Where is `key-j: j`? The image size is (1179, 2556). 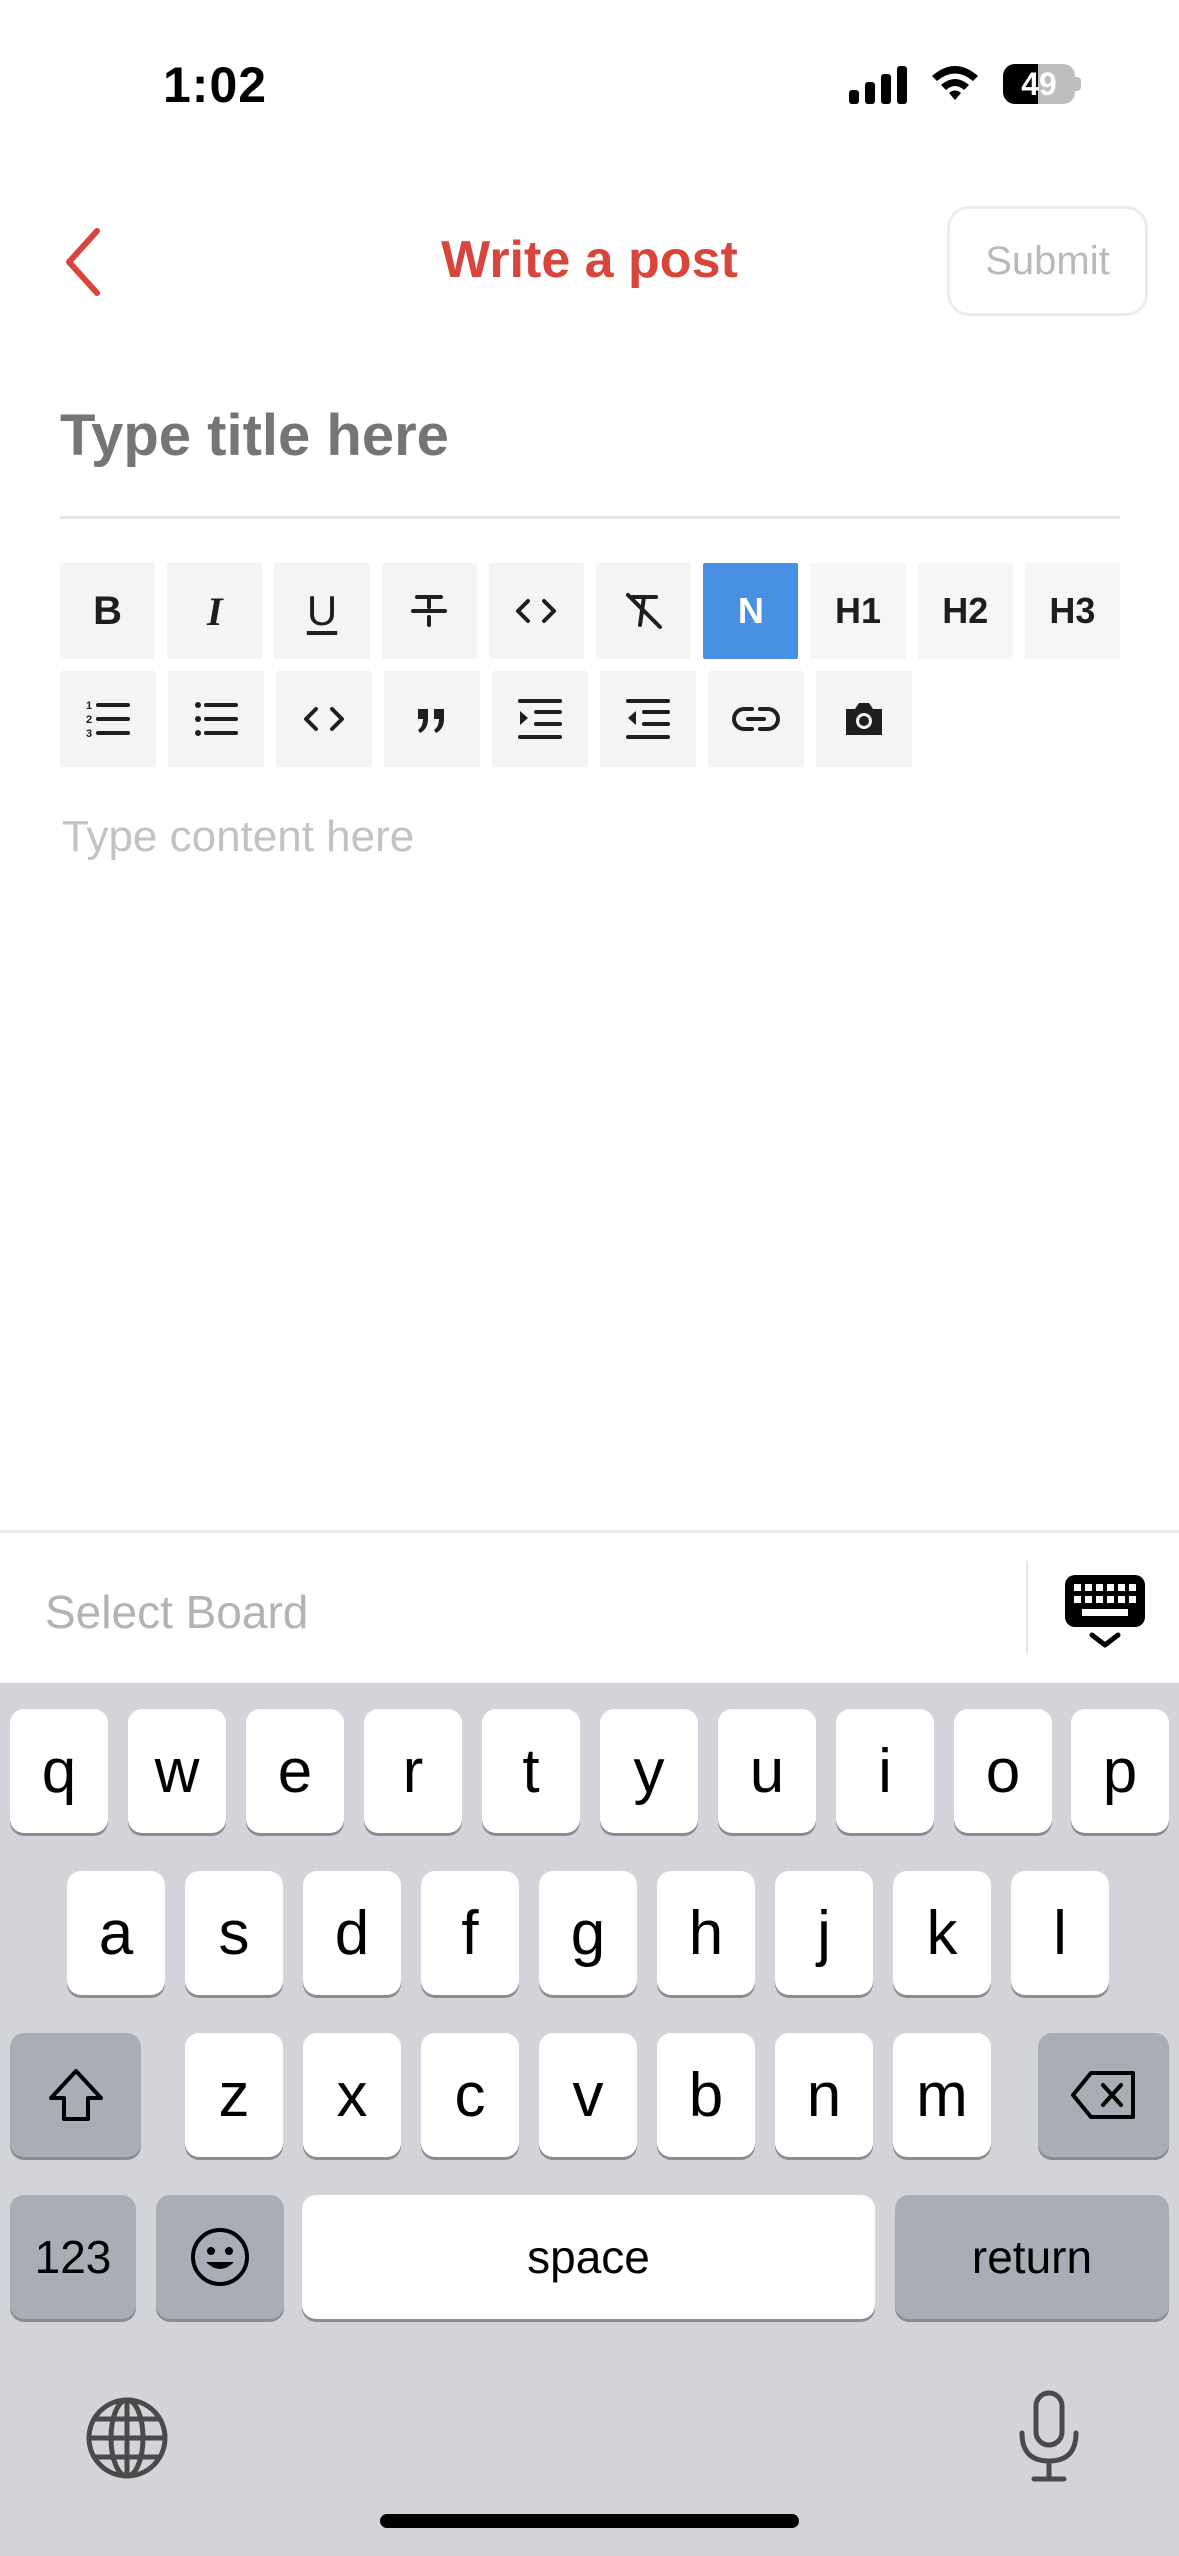 key-j: j is located at coordinates (824, 1933).